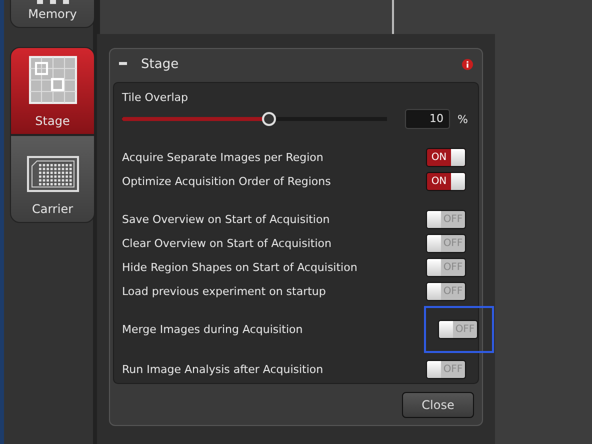  Describe the element at coordinates (52, 14) in the screenshot. I see `sidebar-tab: Memory` at that location.